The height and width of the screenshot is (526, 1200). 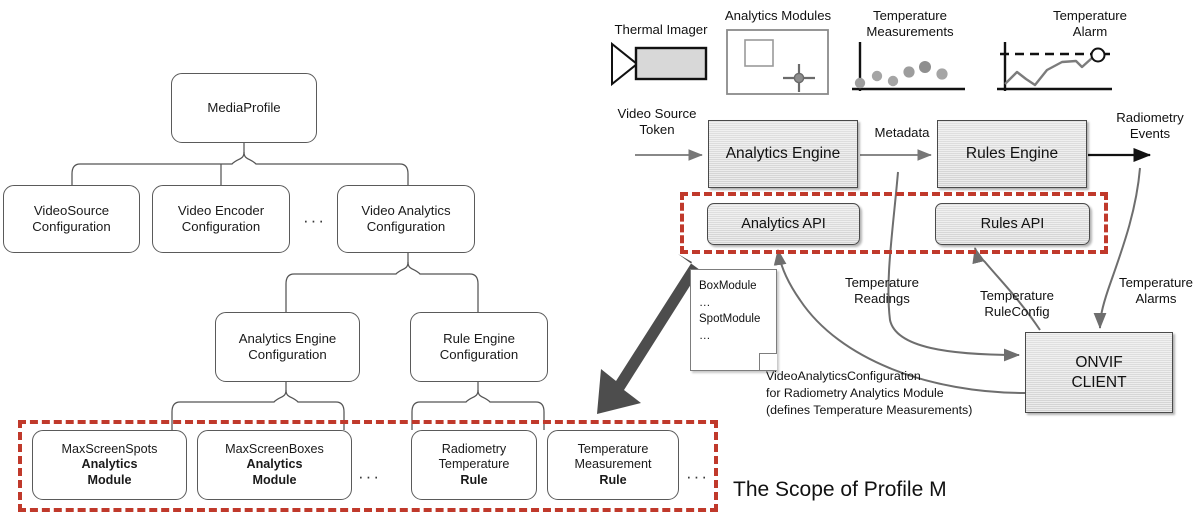 What do you see at coordinates (1099, 363) in the screenshot?
I see `onvif-client-line1: ONVIF` at bounding box center [1099, 363].